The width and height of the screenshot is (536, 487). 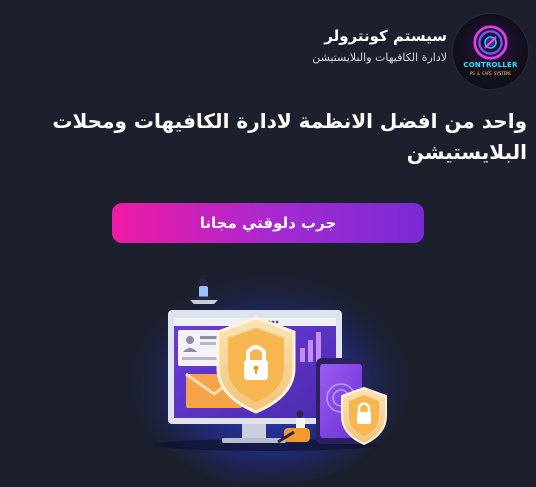 I want to click on brand-title: سيستم كونترولر, so click(x=385, y=35).